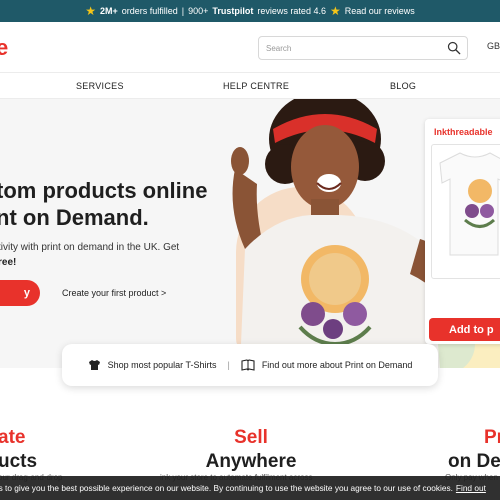 The width and height of the screenshot is (500, 500). I want to click on hero-title-line: nt on Demand., so click(74, 217).